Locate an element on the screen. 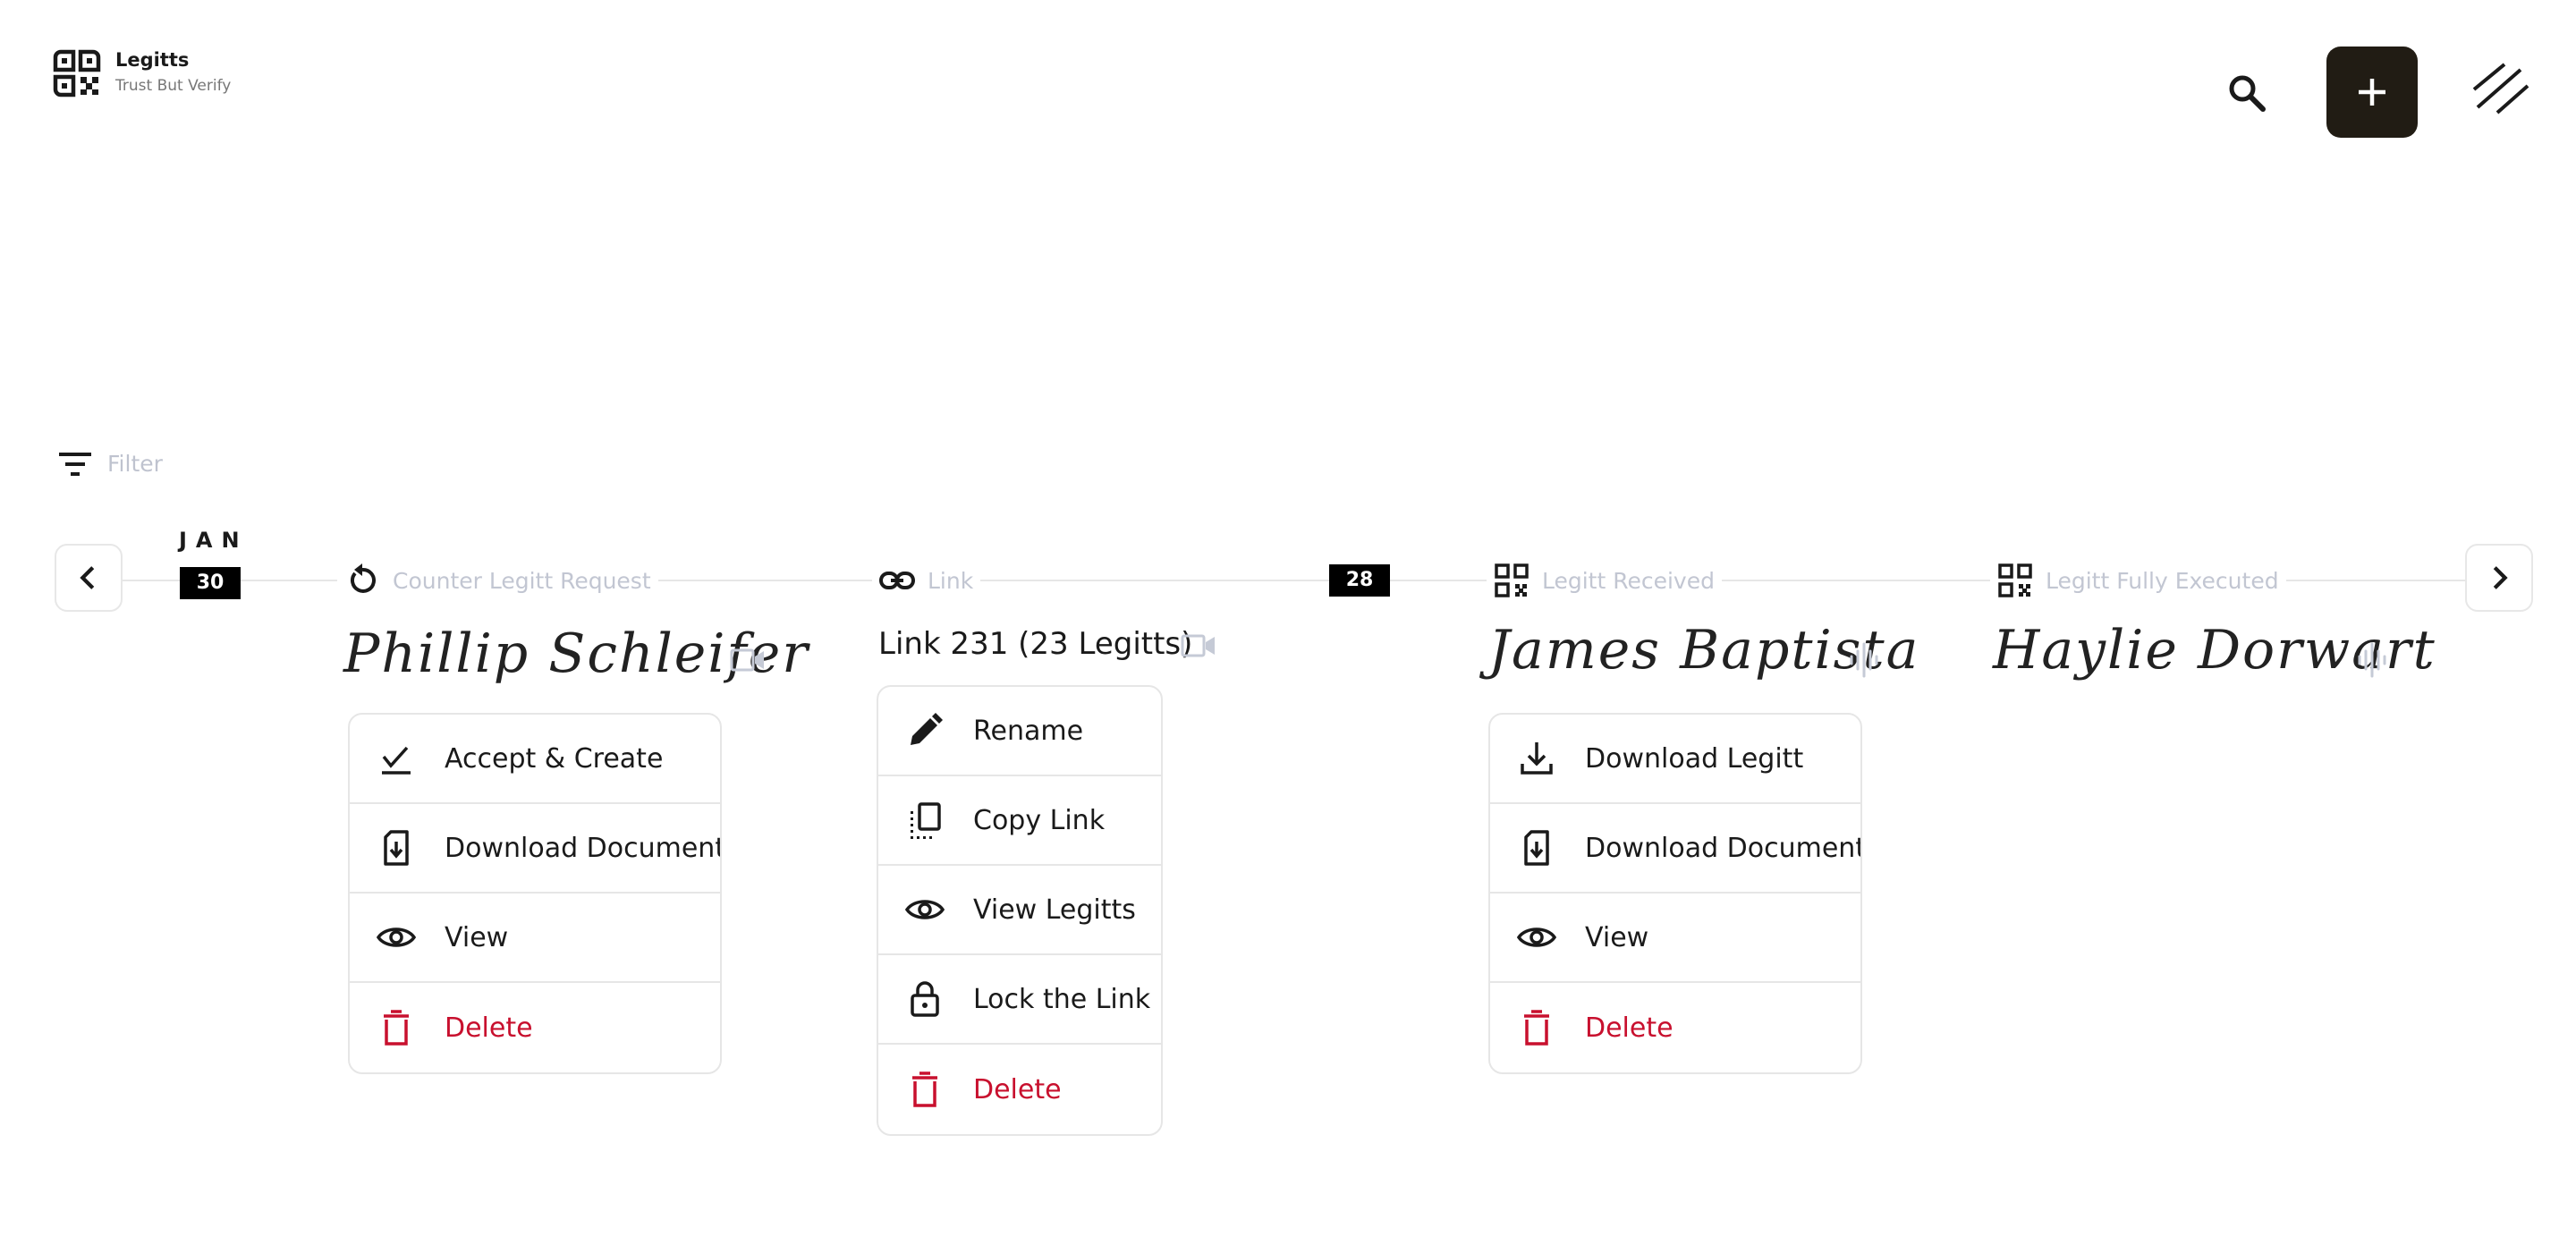 Image resolution: width=2576 pixels, height=1245 pixels. download-icon is located at coordinates (1537, 759).